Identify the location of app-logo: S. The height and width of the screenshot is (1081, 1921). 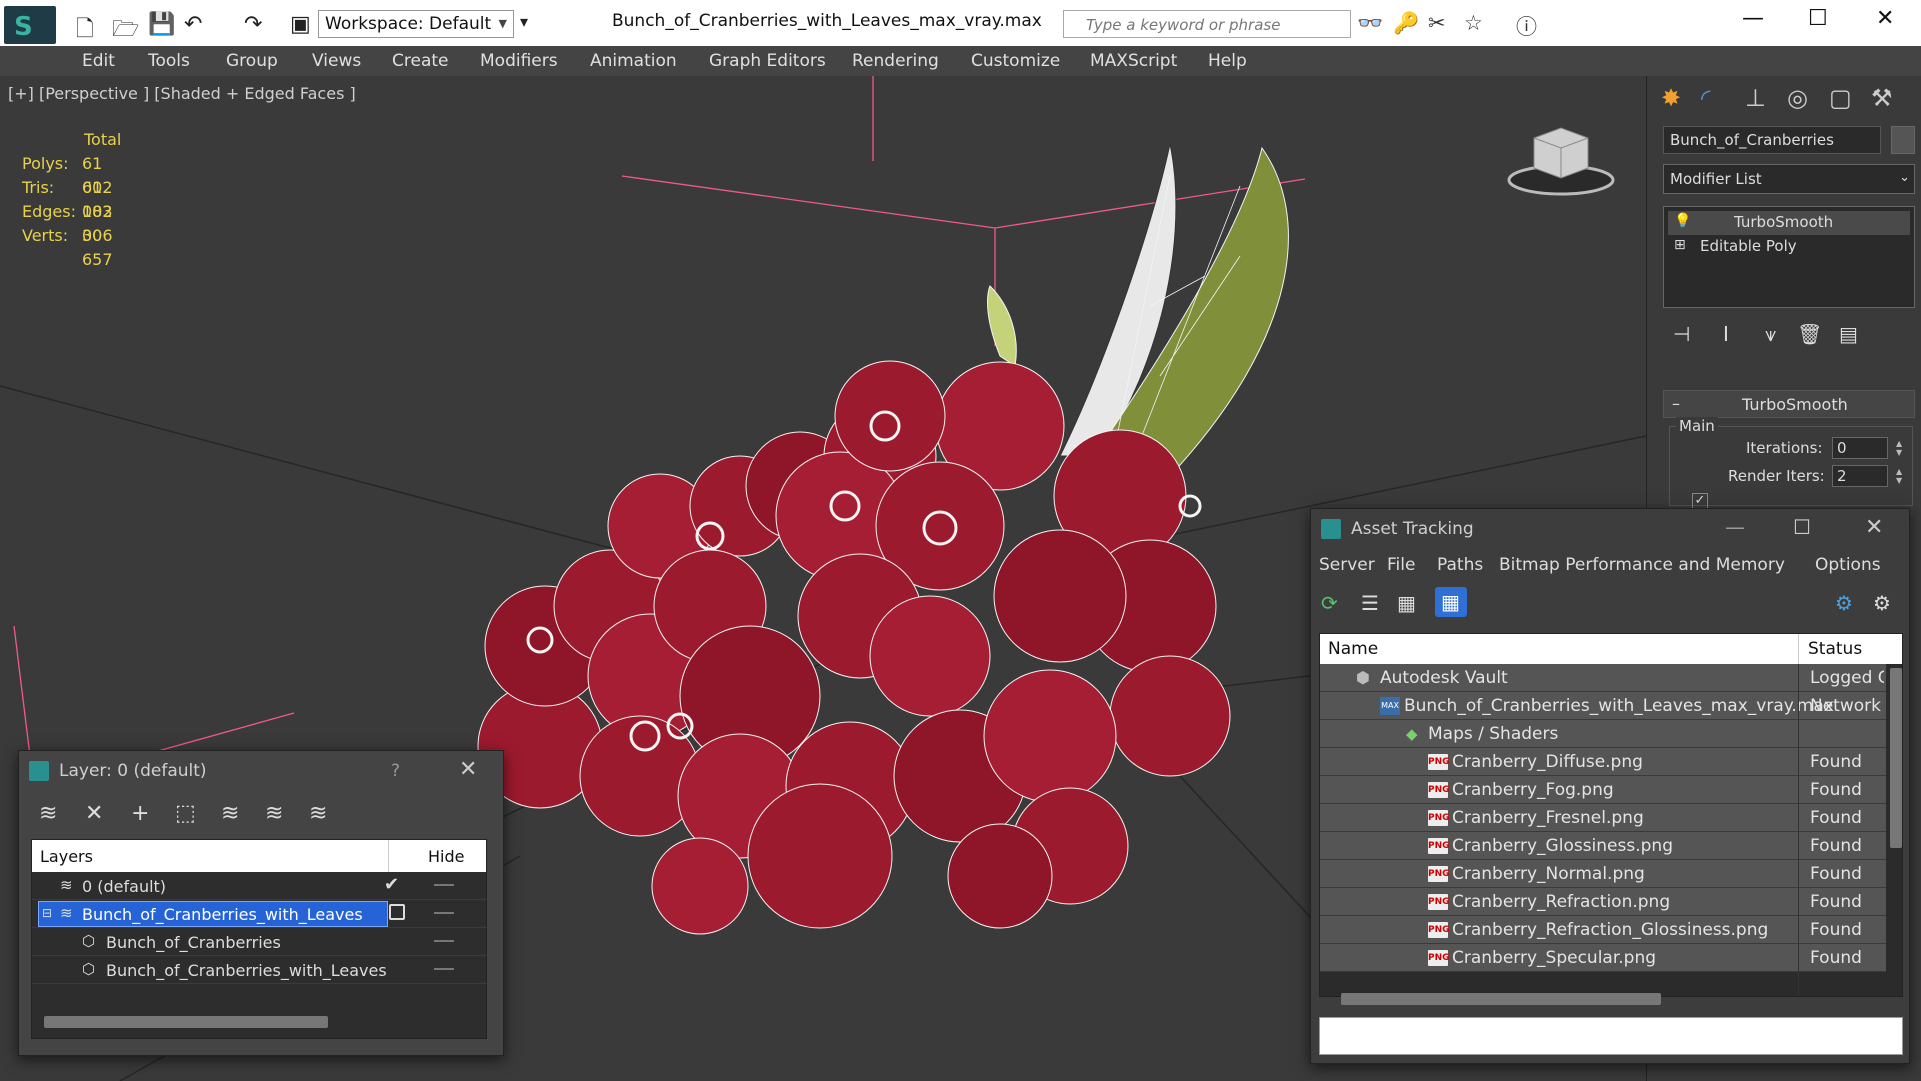
(30, 25).